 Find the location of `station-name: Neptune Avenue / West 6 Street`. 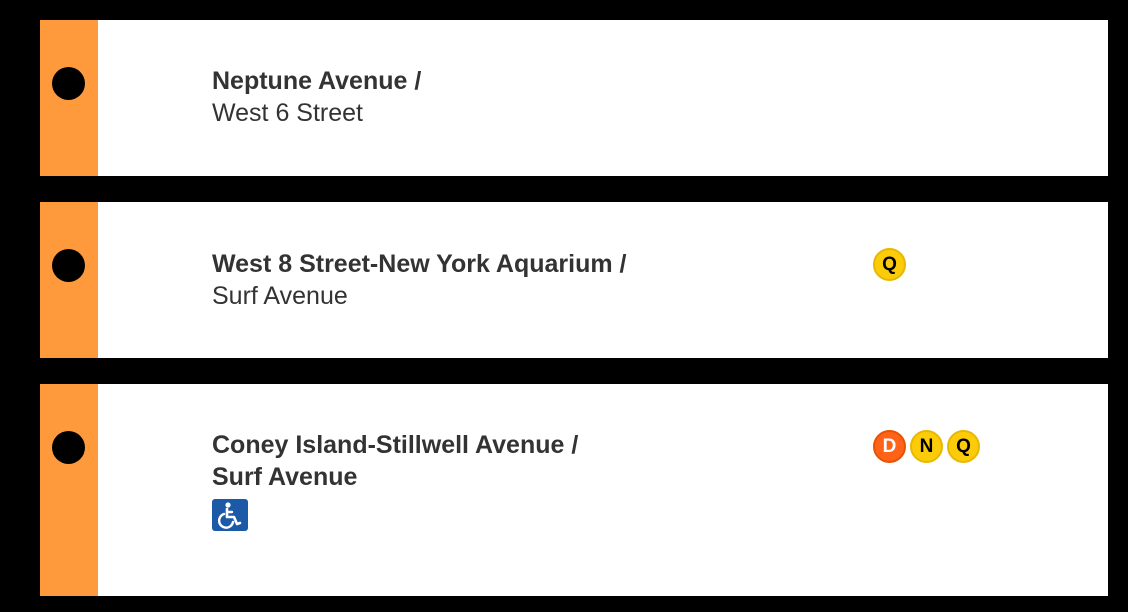

station-name: Neptune Avenue / West 6 Street is located at coordinates (316, 97).